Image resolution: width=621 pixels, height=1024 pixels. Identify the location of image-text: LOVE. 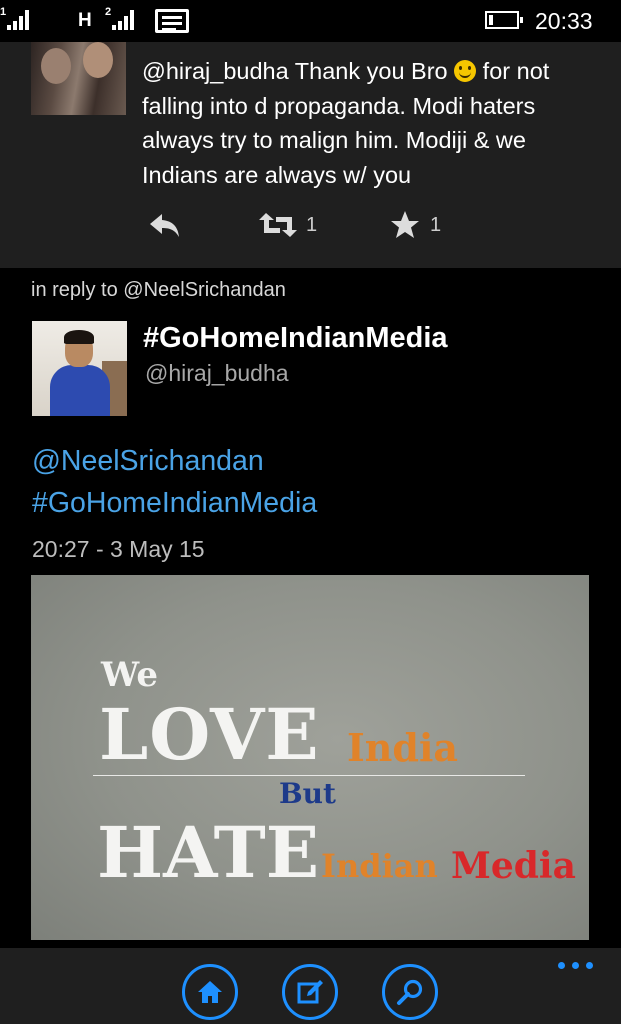
(209, 734).